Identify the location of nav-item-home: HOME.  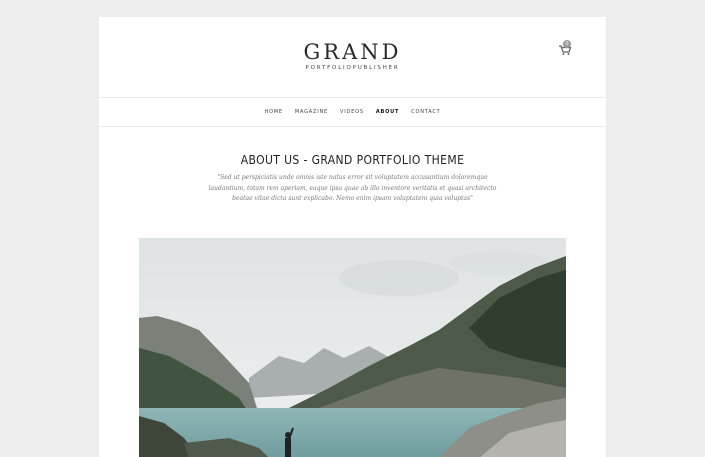
(273, 112).